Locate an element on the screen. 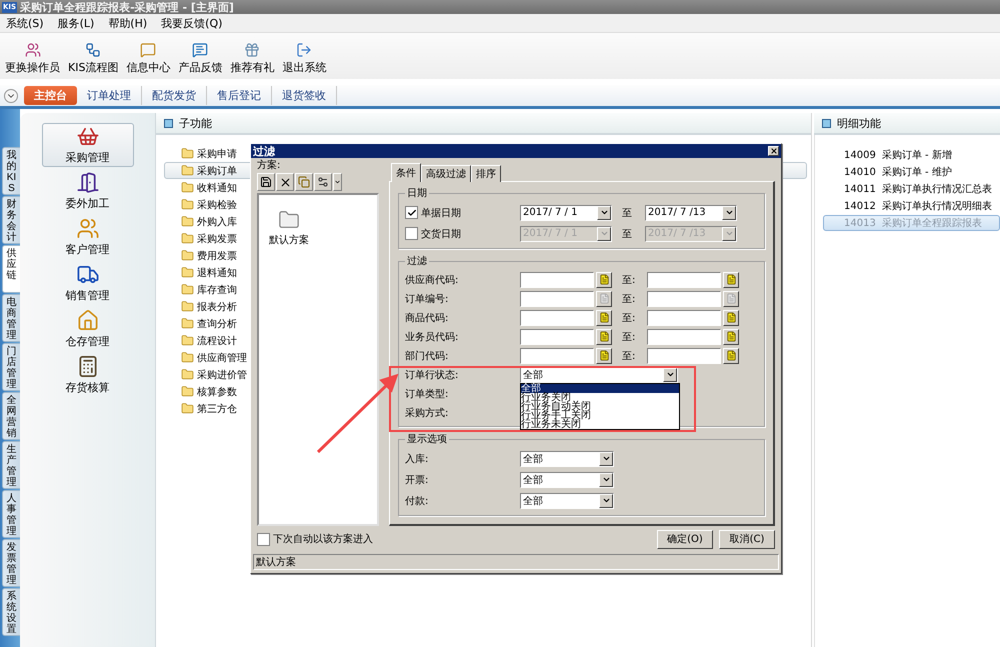 The width and height of the screenshot is (1000, 647). field-label: 业务员代码: is located at coordinates (432, 337).